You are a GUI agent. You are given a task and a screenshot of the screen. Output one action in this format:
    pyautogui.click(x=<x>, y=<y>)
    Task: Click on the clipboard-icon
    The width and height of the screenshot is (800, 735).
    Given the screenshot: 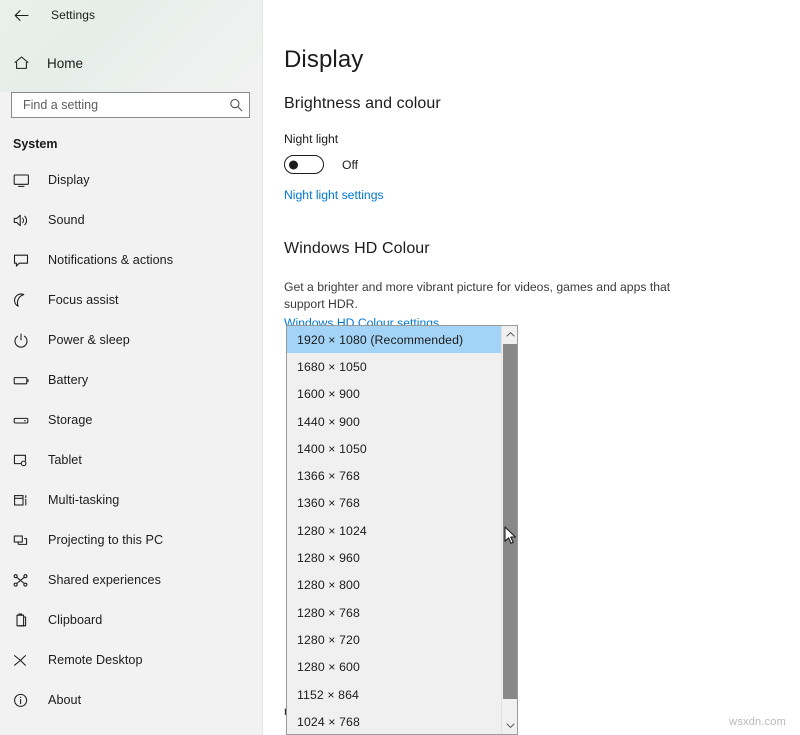 What is the action you would take?
    pyautogui.click(x=24, y=620)
    